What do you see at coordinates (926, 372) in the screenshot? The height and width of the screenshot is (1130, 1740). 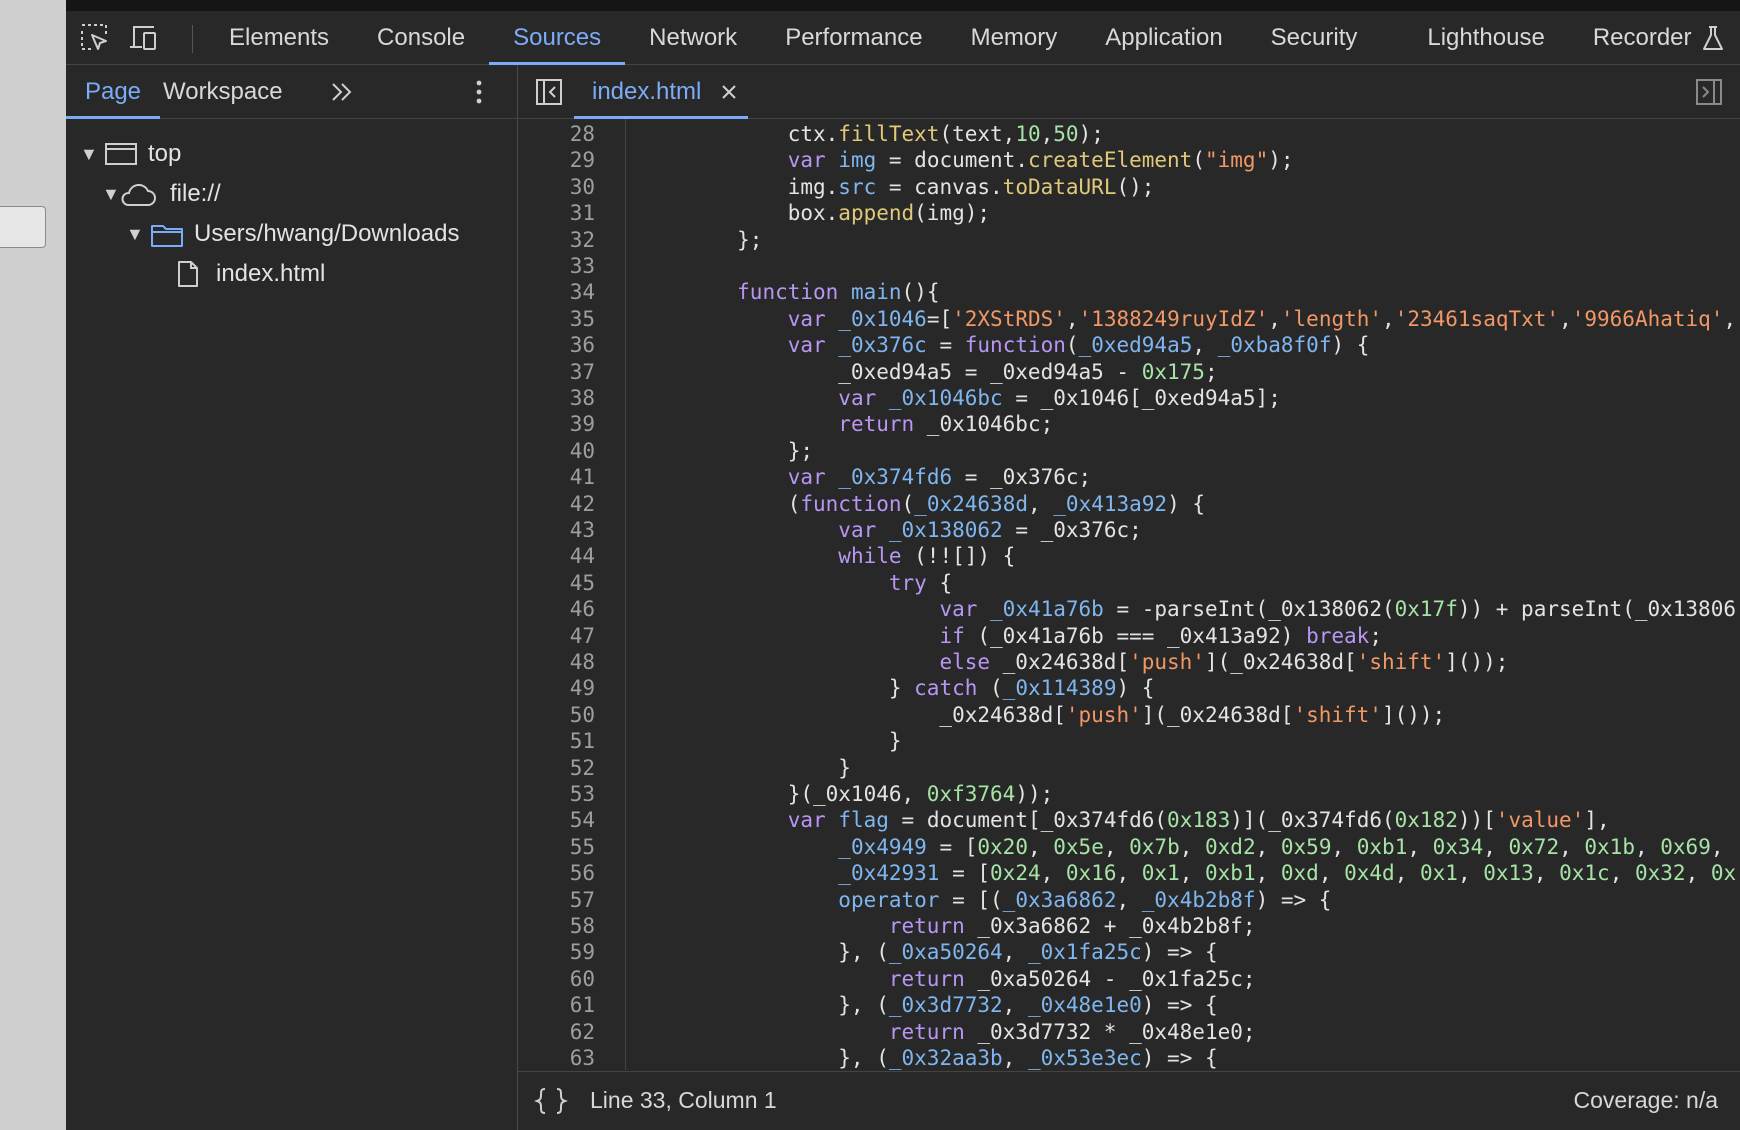 I see `code-line: _0xed94a5 = _0xed94a5 - 0x175;` at bounding box center [926, 372].